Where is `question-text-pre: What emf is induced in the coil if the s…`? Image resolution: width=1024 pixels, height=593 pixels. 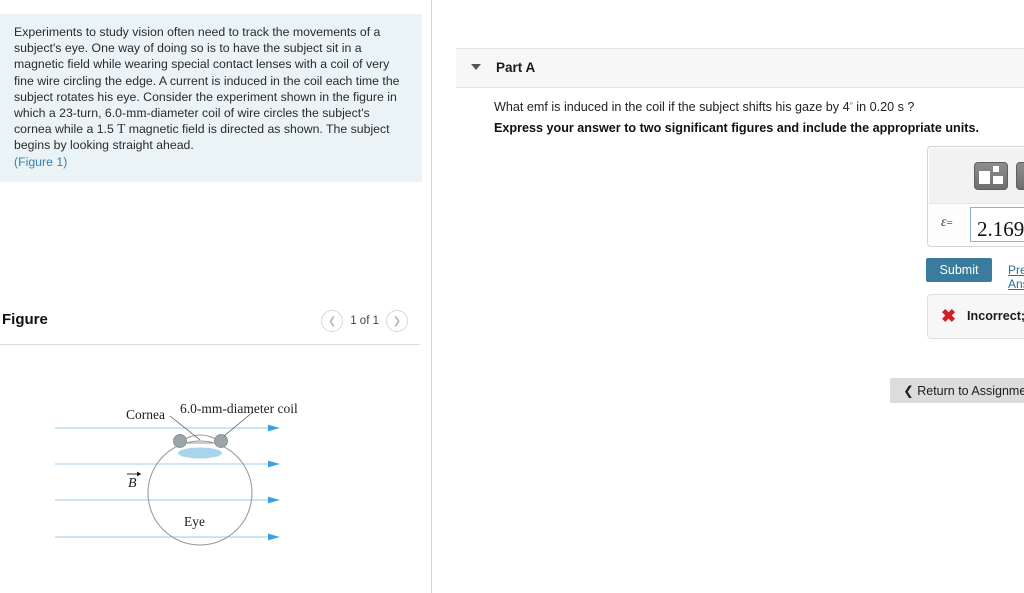 question-text-pre: What emf is induced in the coil if the s… is located at coordinates (672, 107).